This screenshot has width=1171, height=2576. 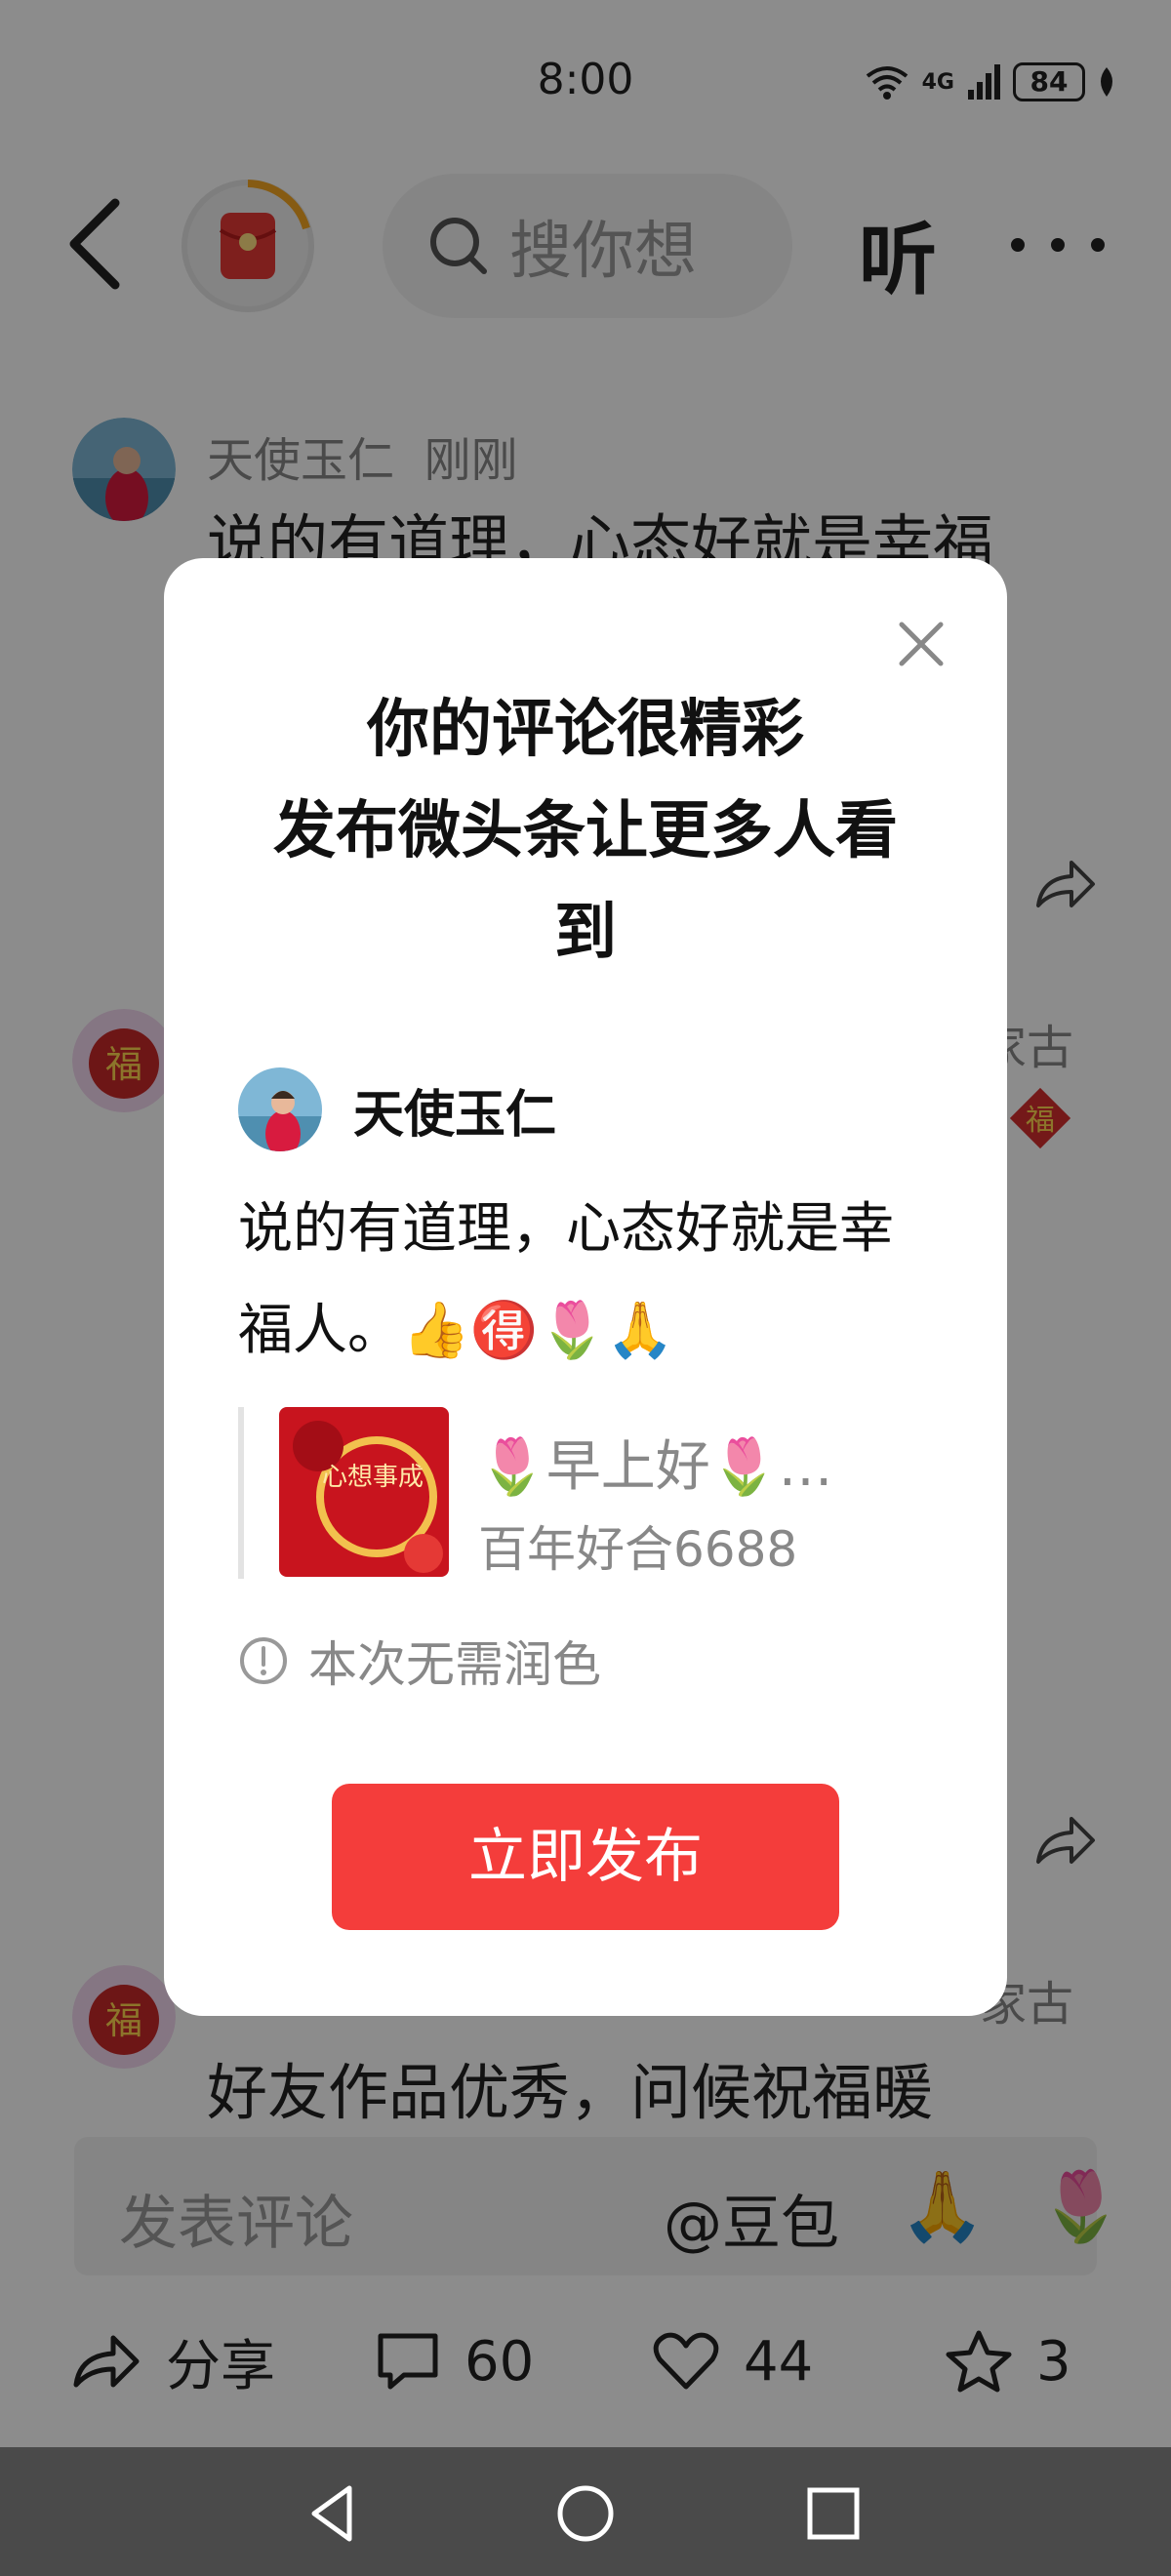 What do you see at coordinates (585, 1857) in the screenshot?
I see `publish-button: 立即发布` at bounding box center [585, 1857].